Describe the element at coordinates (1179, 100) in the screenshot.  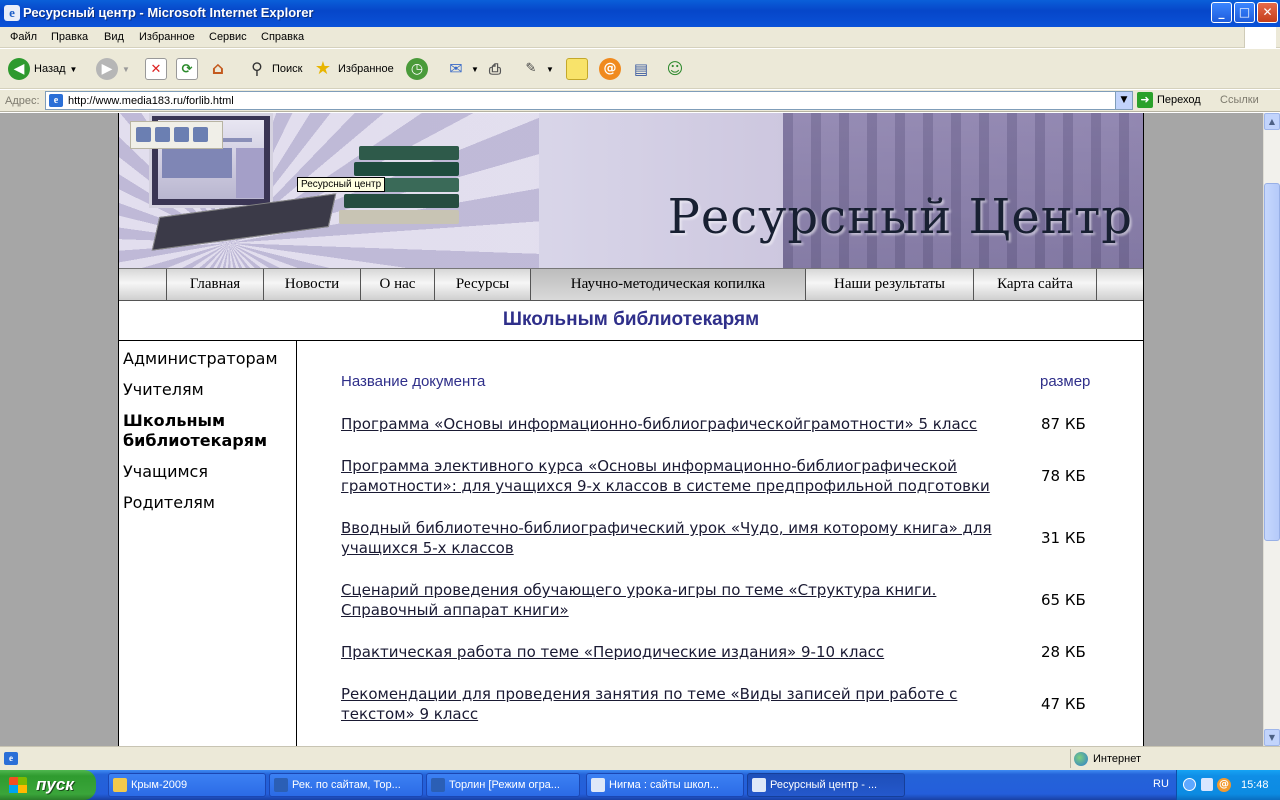
I see `go-label: Переход` at that location.